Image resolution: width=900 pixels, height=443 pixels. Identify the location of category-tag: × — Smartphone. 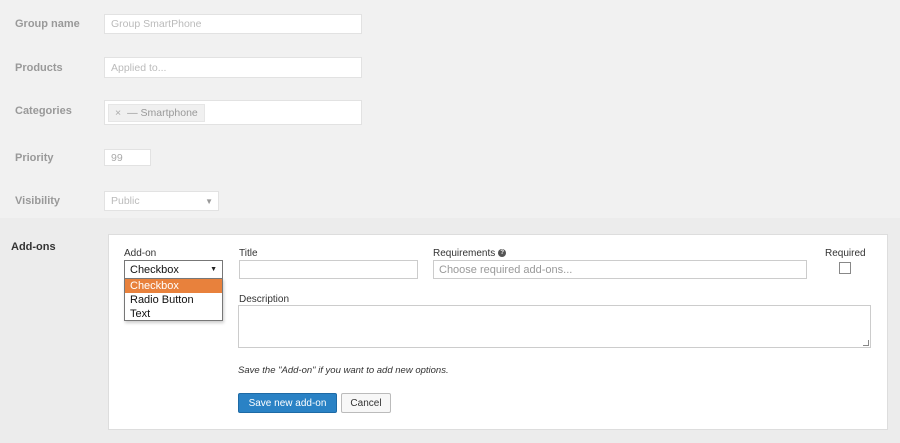
(156, 112).